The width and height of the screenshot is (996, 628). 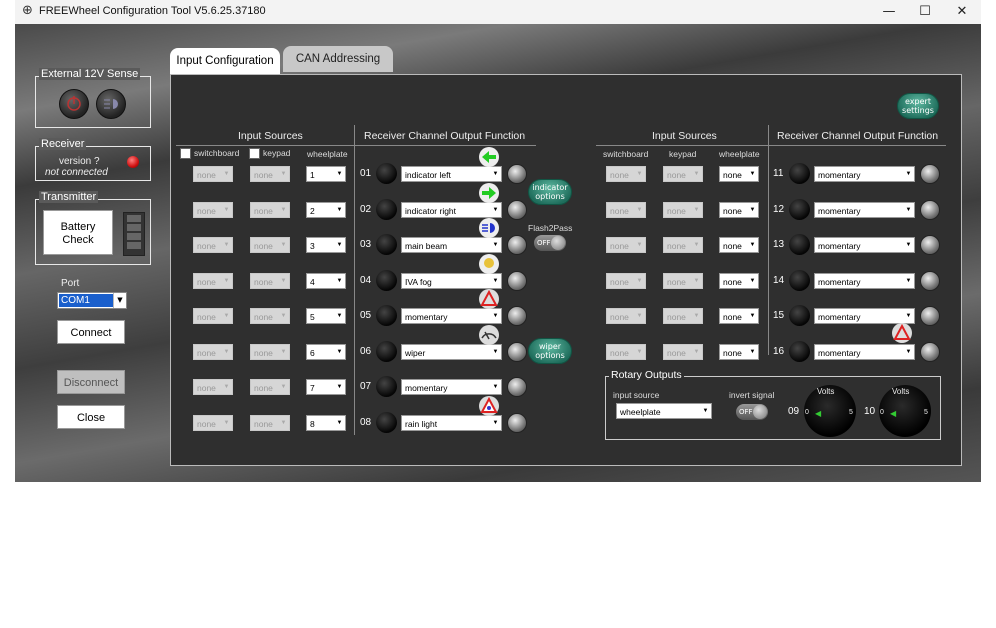 I want to click on flash2pass-toggle: OFF, so click(x=550, y=243).